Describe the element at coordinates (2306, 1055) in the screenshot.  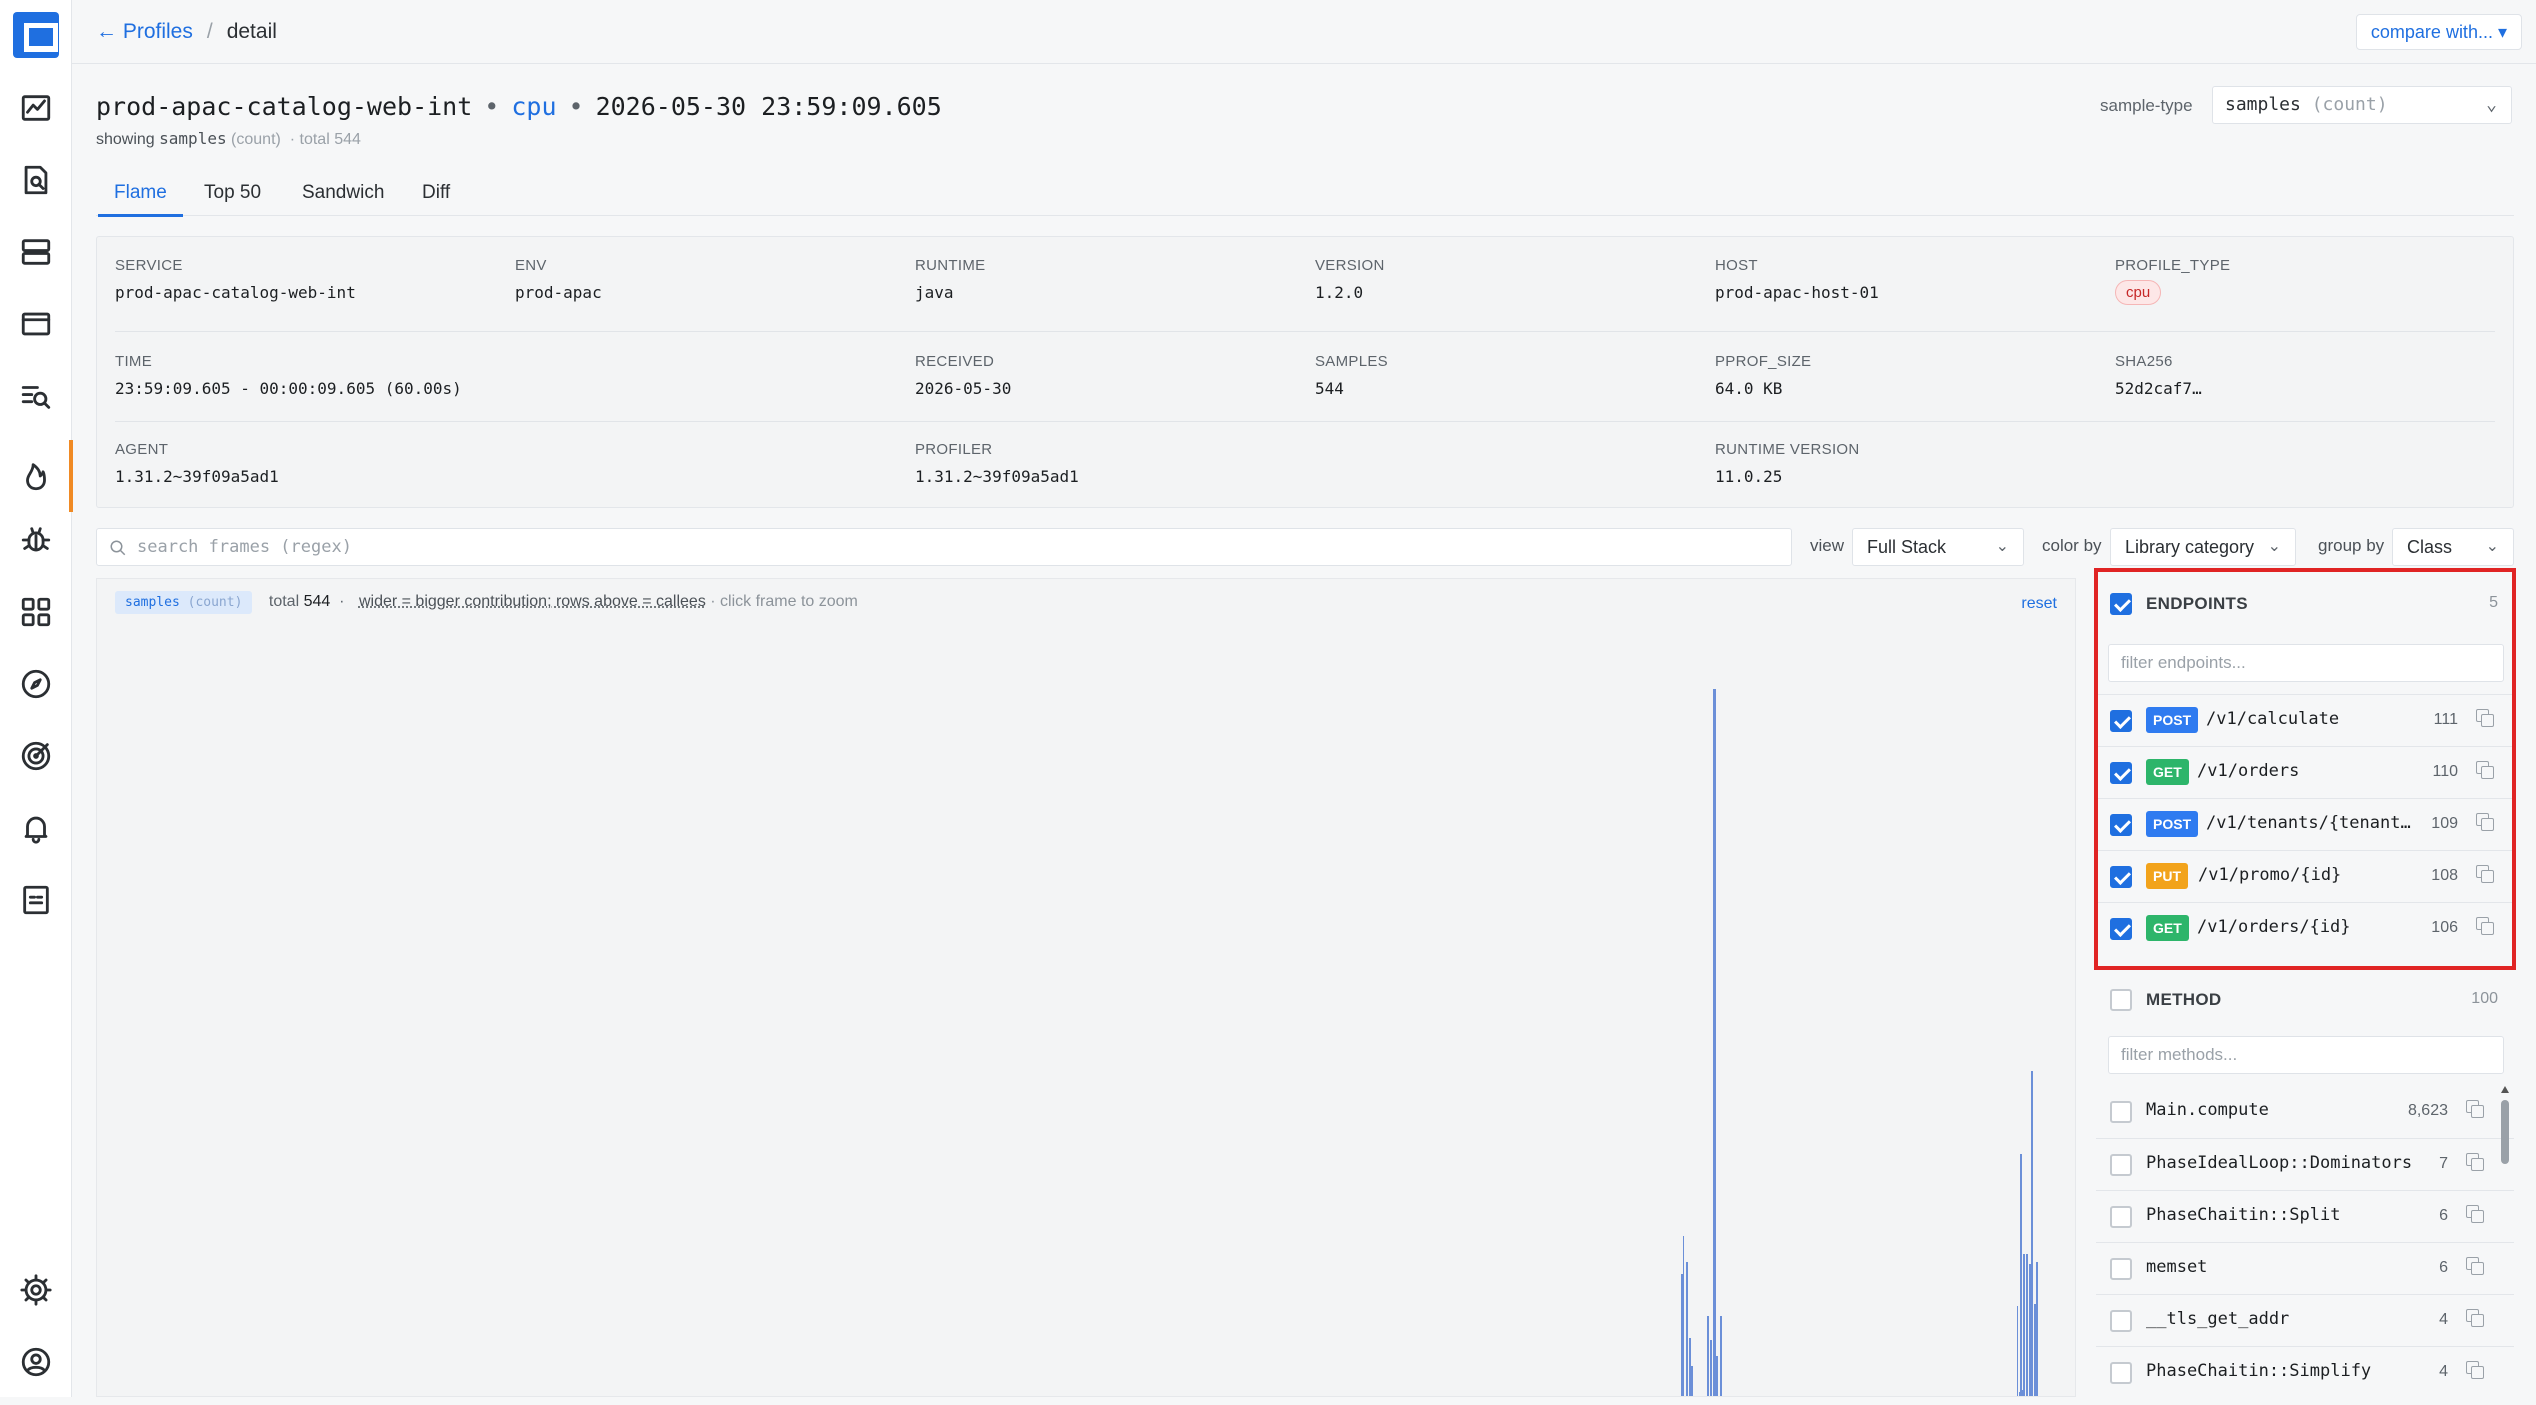
I see `filter-methods-input` at that location.